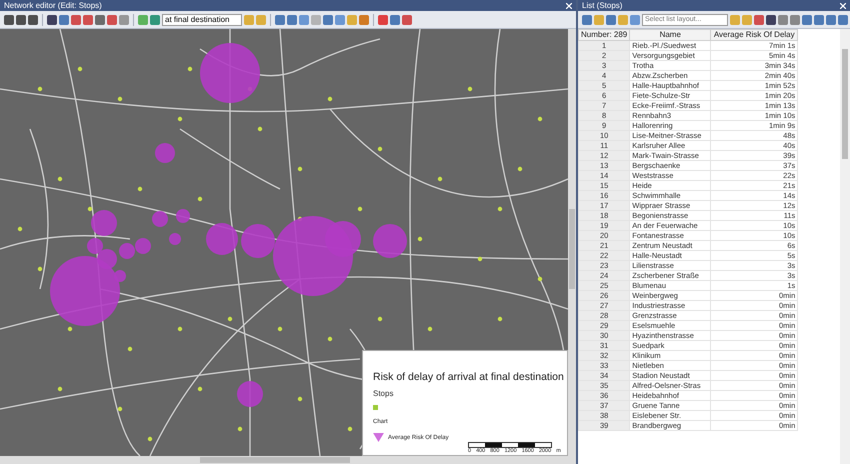 This screenshot has height=464, width=850. Describe the element at coordinates (670, 35) in the screenshot. I see `column-header: Name` at that location.